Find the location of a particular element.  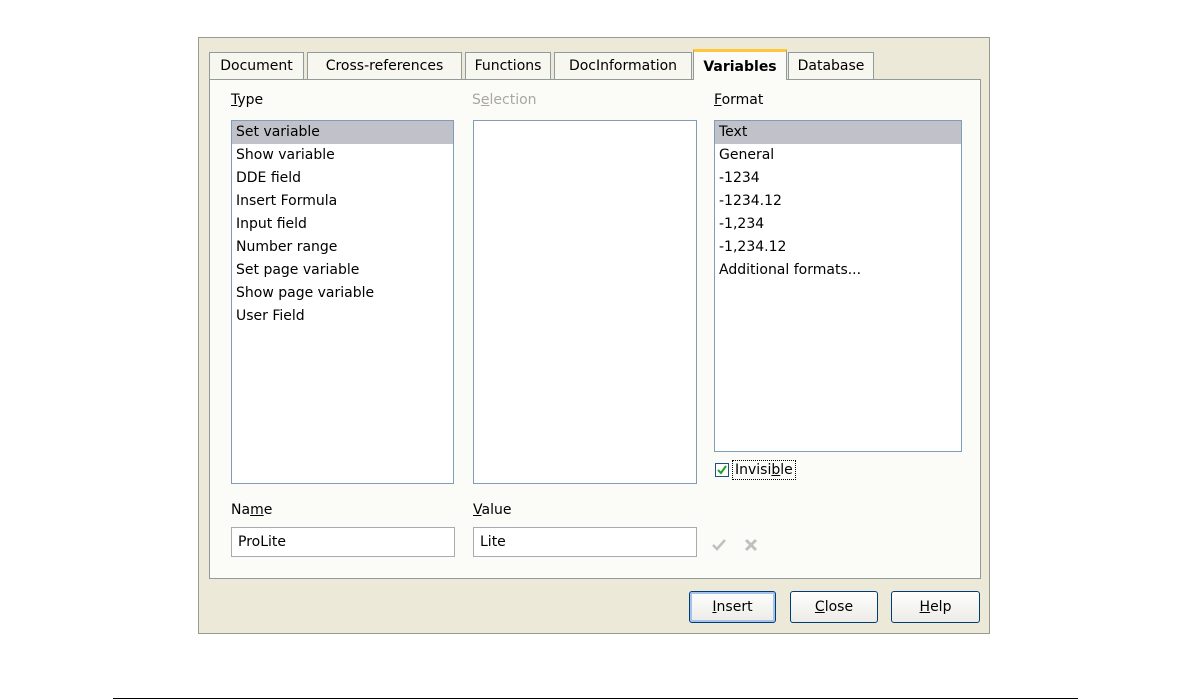

invisible-checkbox is located at coordinates (722, 470).